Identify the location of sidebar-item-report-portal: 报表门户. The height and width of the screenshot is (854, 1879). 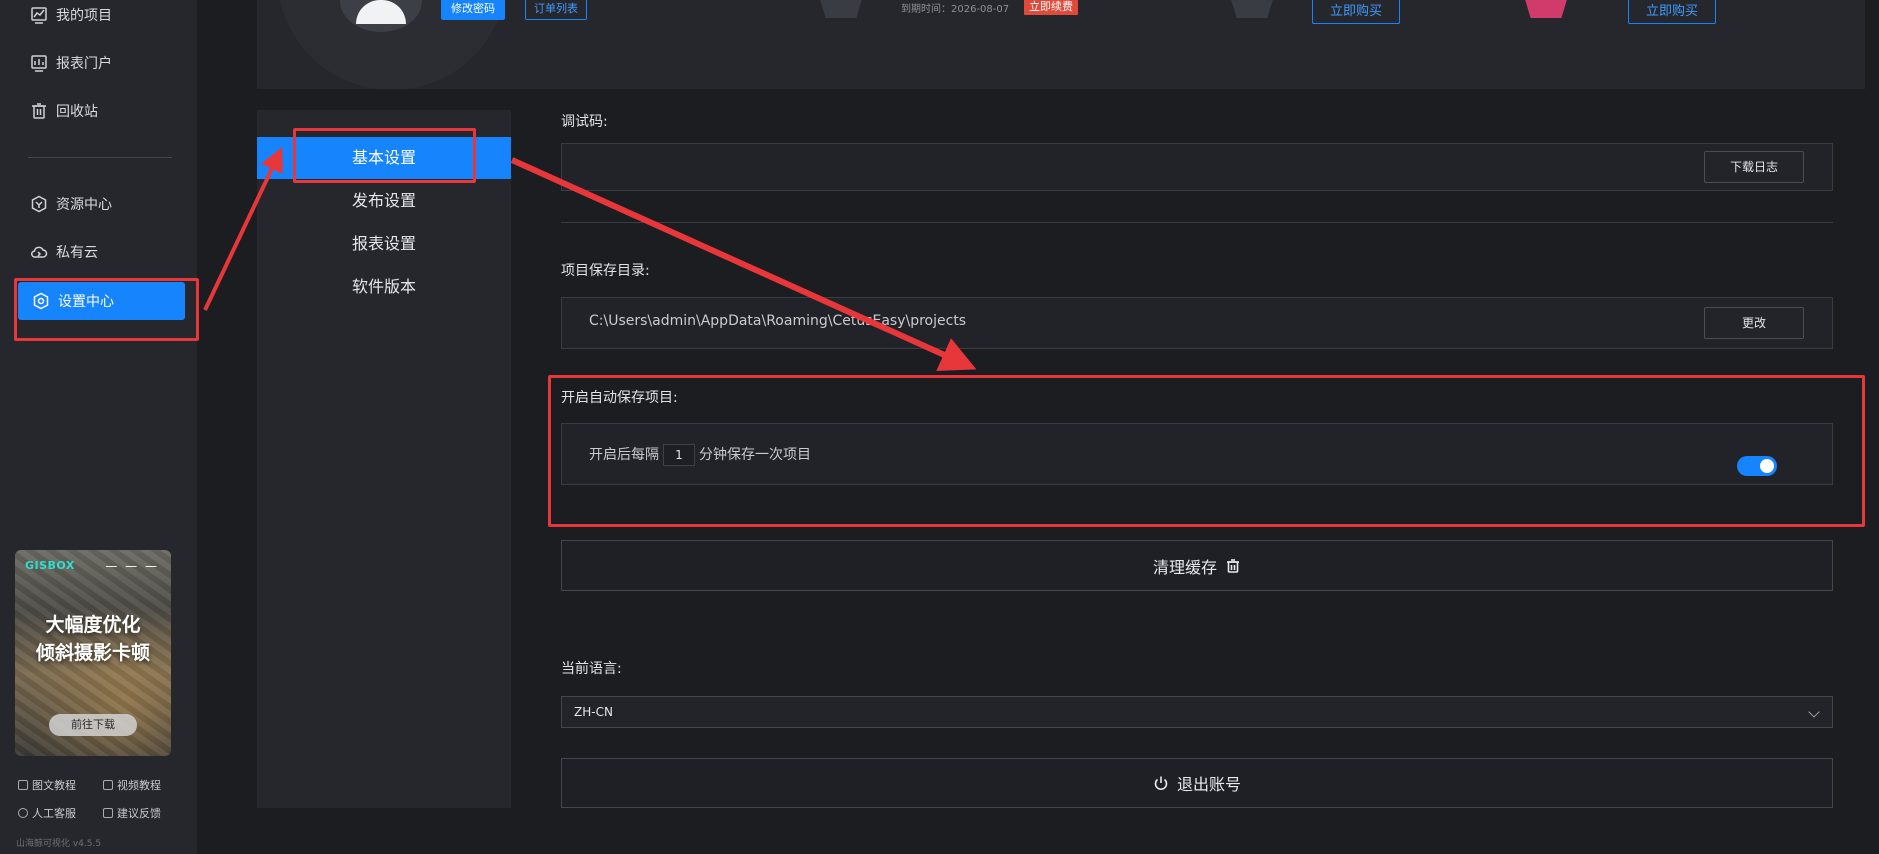
(71, 63).